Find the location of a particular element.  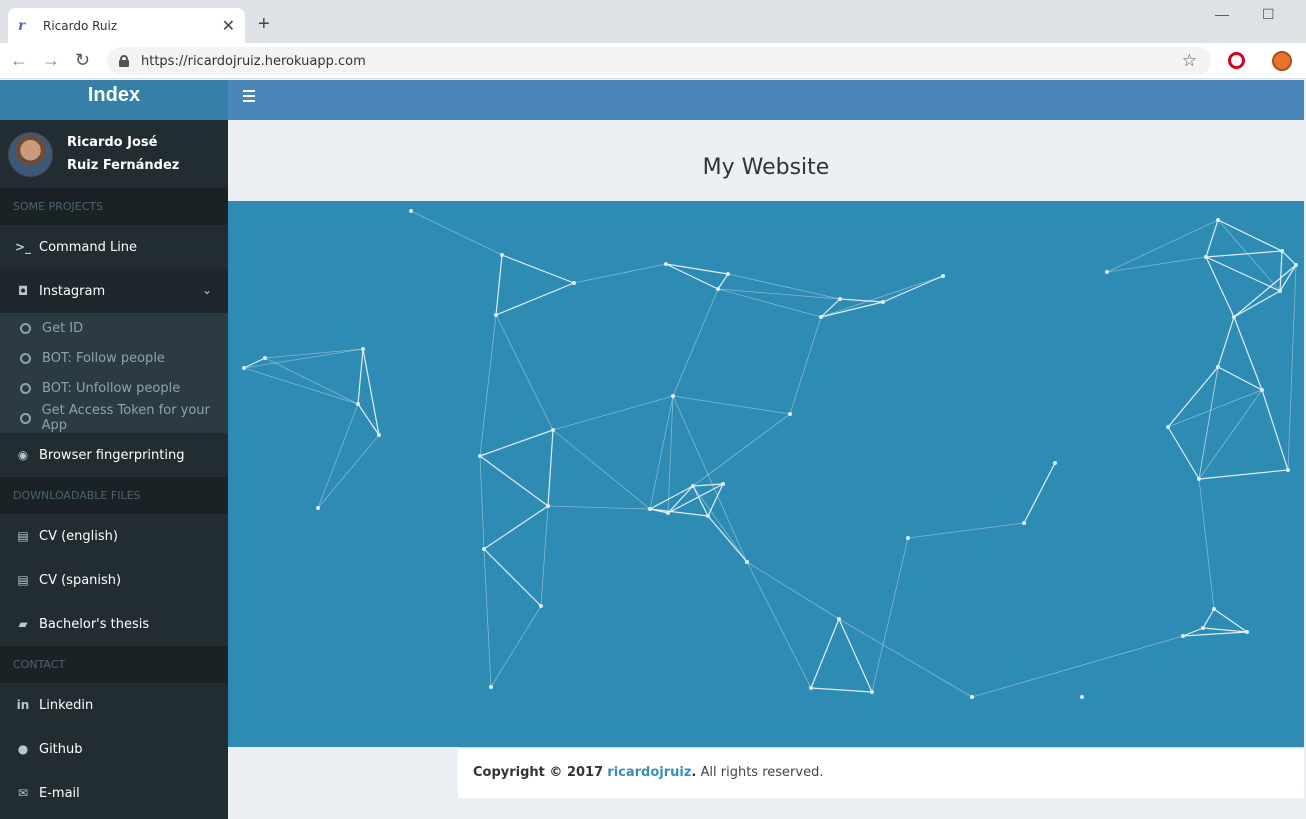

sidebar-item-label: Instagram is located at coordinates (72, 291).